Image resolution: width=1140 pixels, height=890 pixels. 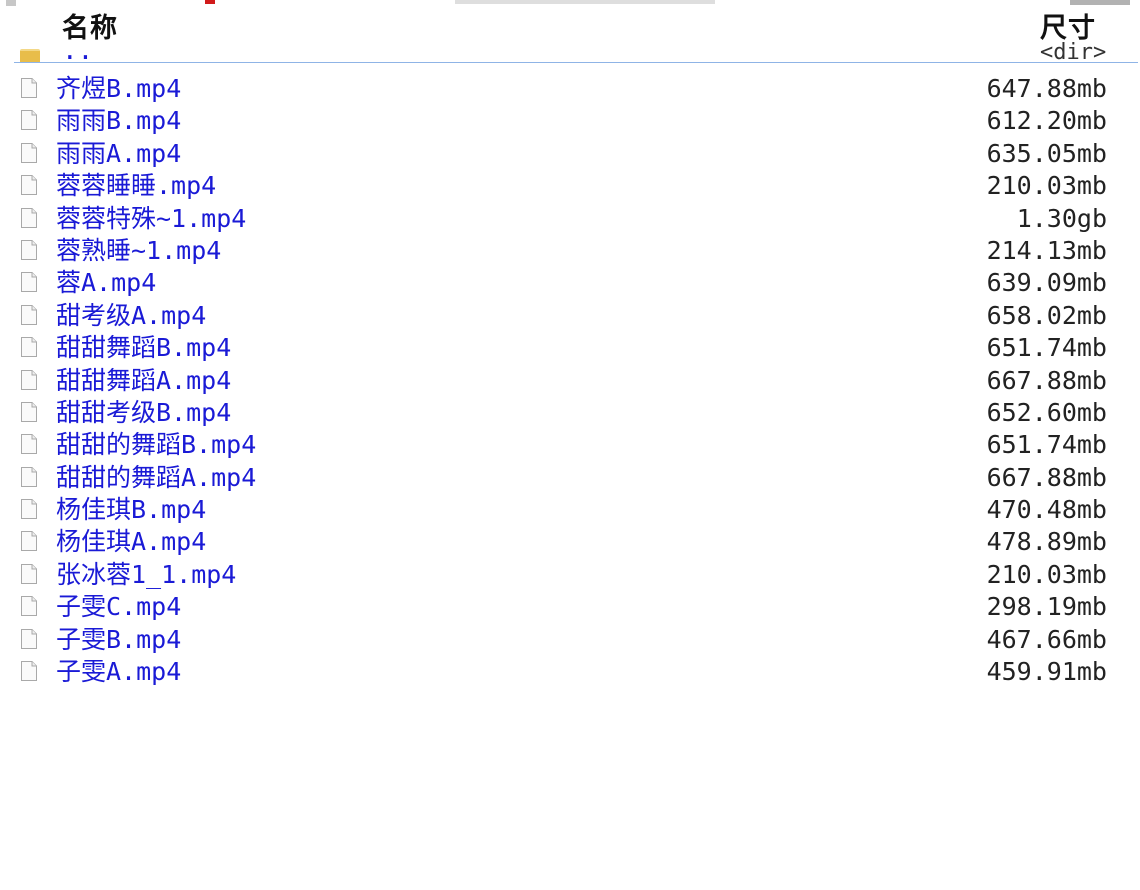 I want to click on file-row: 子雯A.mp4 459.91mb, so click(x=570, y=671).